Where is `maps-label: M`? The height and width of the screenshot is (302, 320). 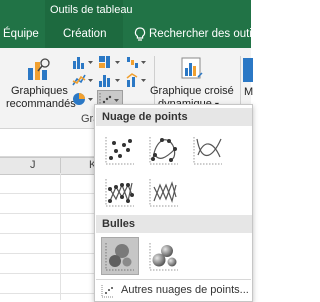
maps-label: M is located at coordinates (249, 92).